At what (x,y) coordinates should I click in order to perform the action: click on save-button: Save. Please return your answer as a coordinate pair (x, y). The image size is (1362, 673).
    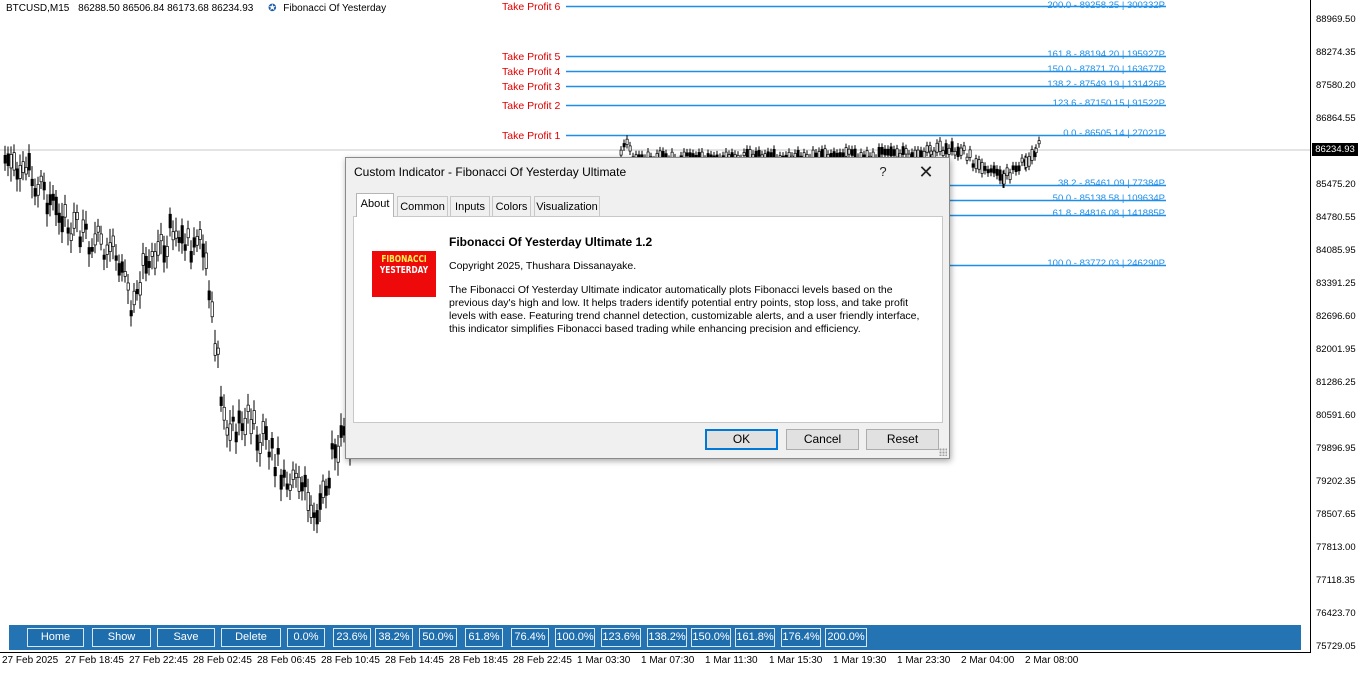
    Looking at the image, I should click on (186, 637).